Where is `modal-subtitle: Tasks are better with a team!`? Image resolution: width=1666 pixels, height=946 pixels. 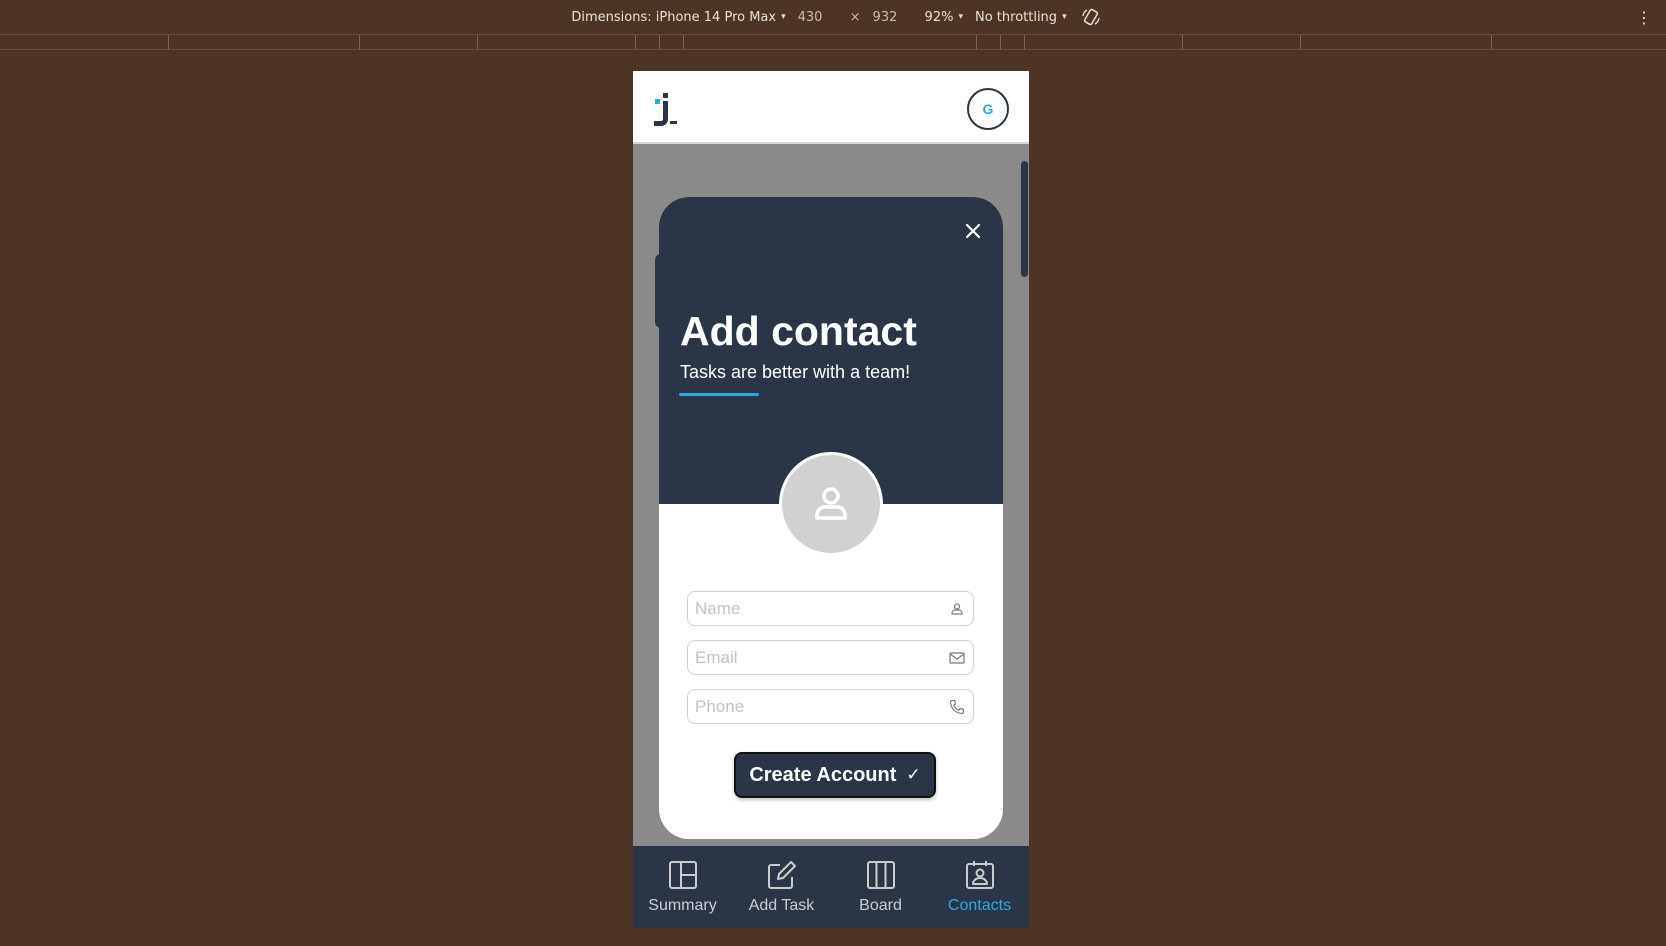 modal-subtitle: Tasks are better with a team! is located at coordinates (795, 372).